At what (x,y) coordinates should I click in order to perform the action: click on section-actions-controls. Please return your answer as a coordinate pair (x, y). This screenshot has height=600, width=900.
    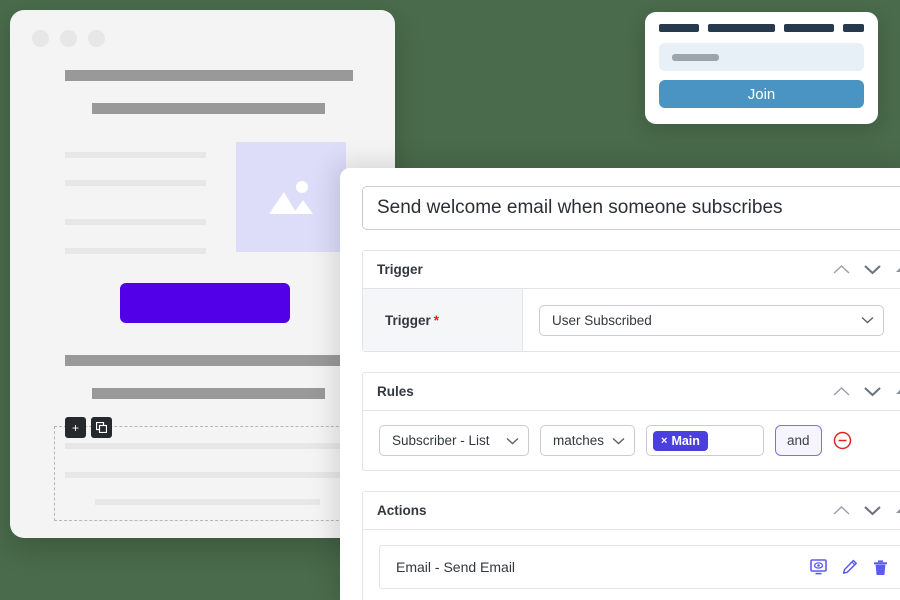
    Looking at the image, I should click on (866, 510).